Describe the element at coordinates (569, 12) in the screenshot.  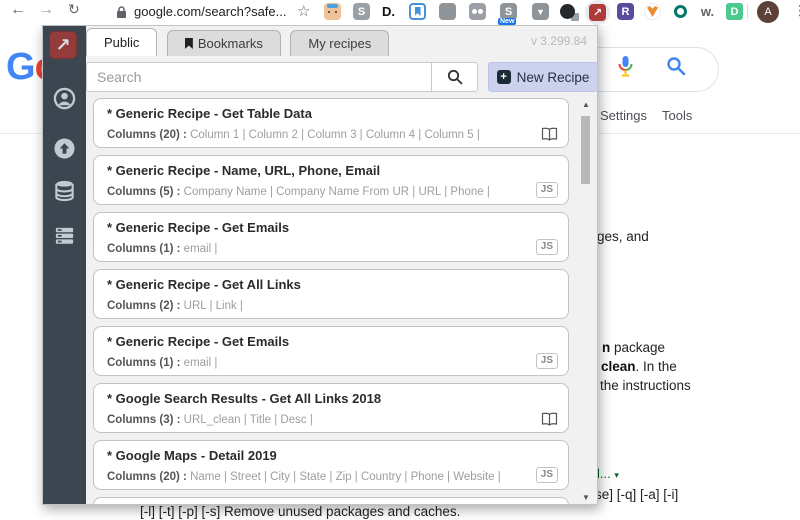
I see `github-icon` at that location.